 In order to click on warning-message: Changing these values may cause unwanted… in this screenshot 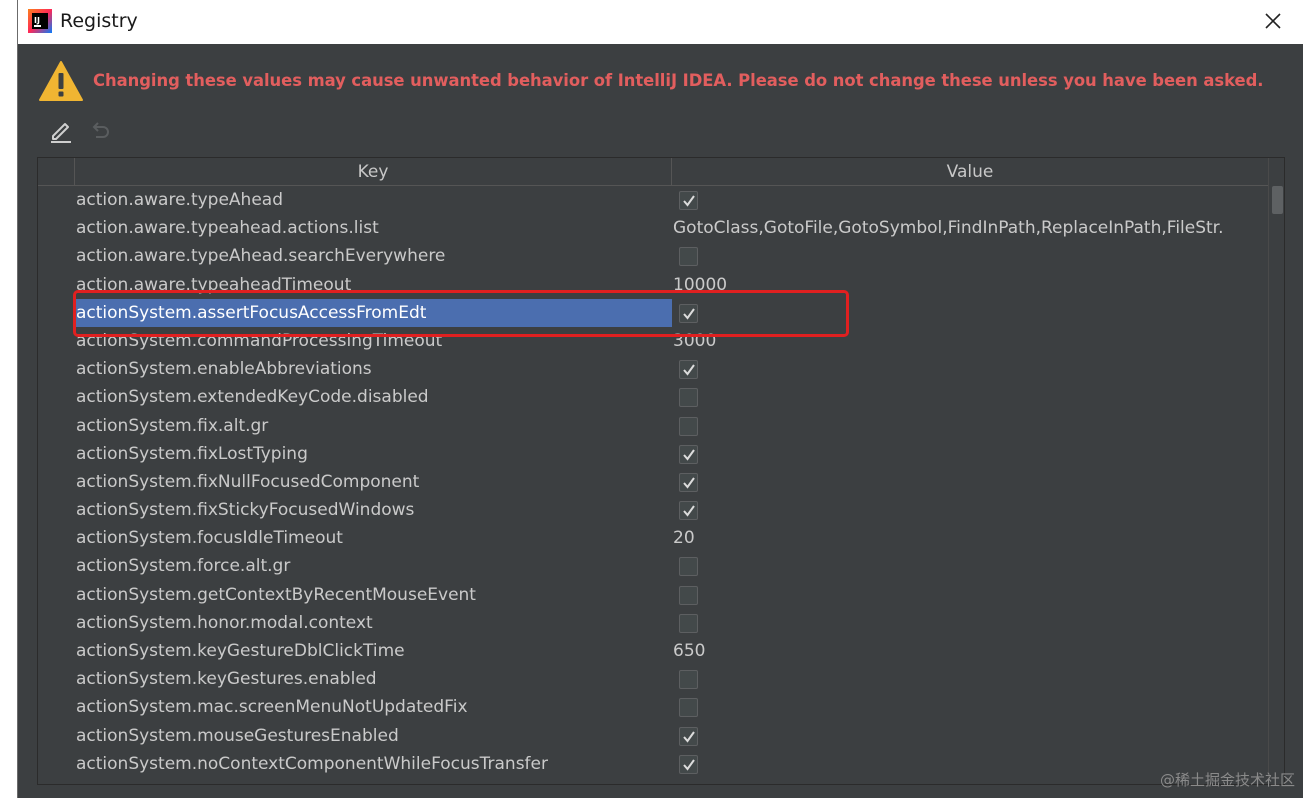, I will do `click(678, 80)`.